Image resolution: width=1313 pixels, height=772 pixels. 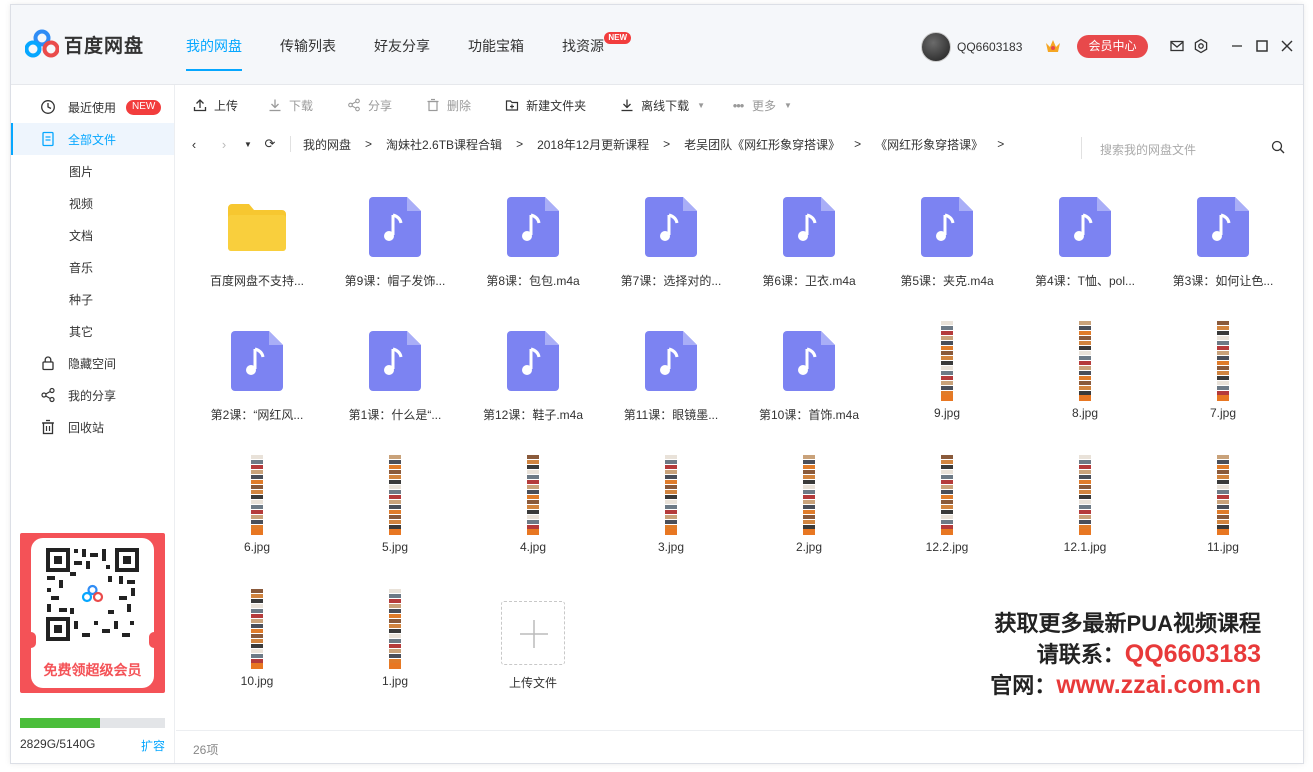 I want to click on file-item: 8.jpg, so click(x=1085, y=374).